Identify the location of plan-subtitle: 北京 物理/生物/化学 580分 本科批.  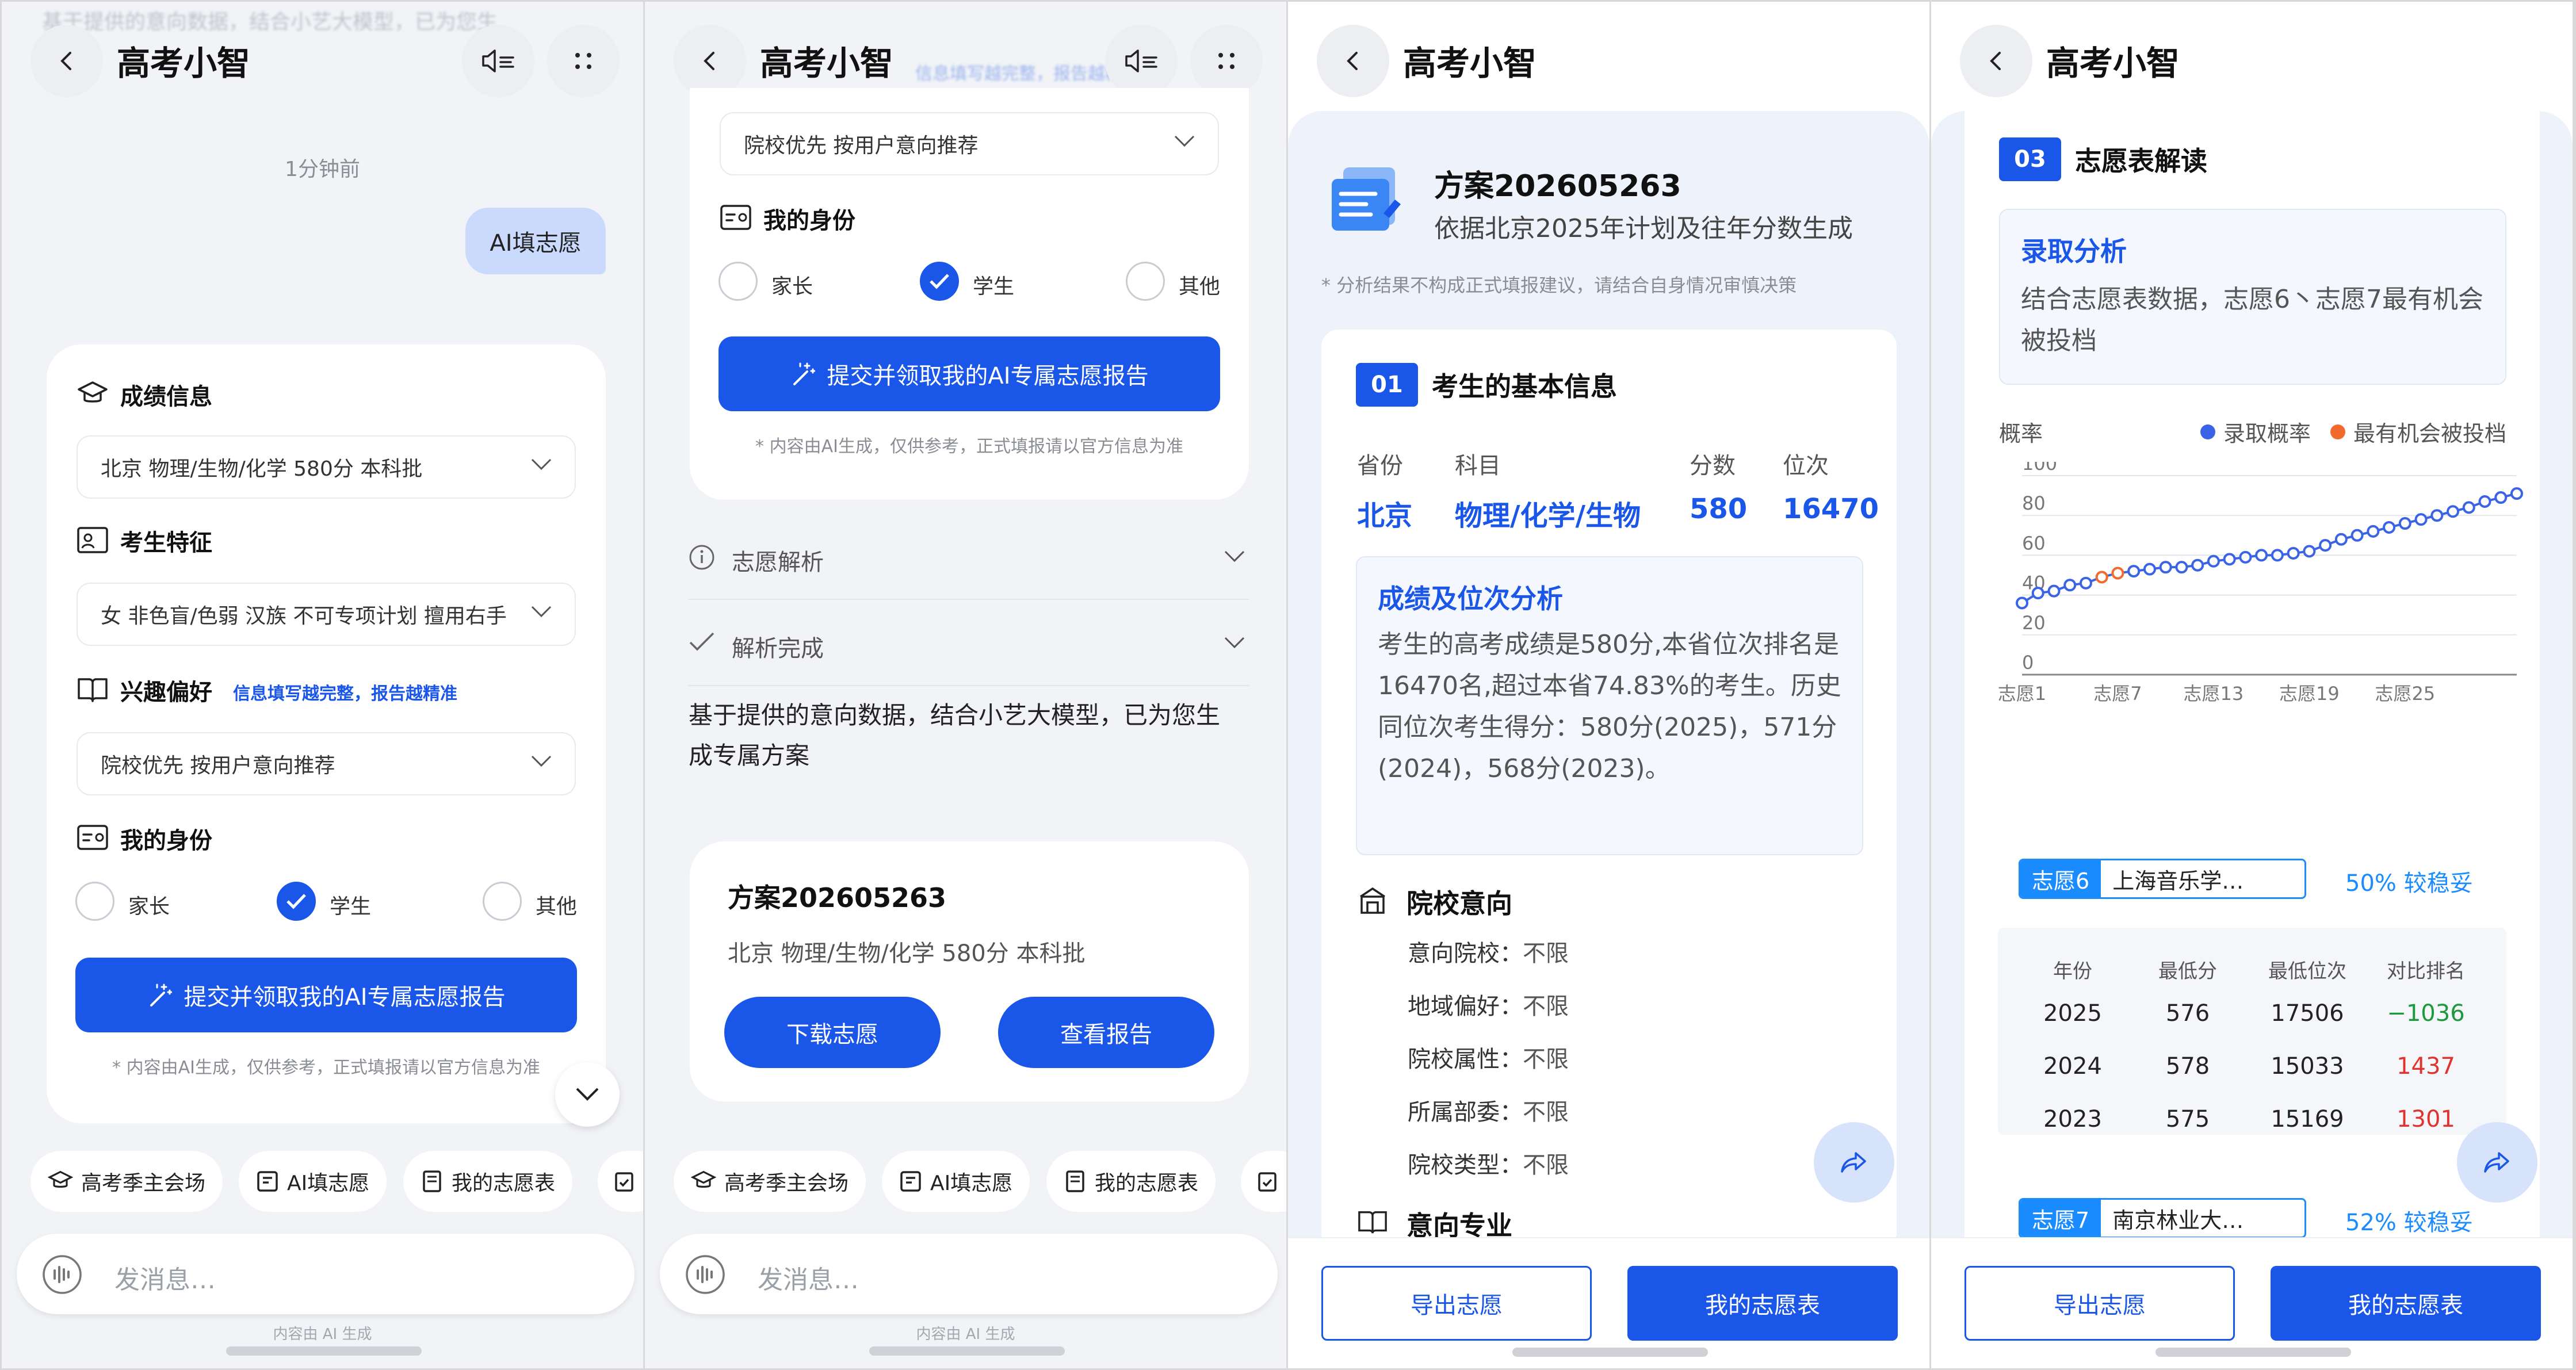
(907, 953).